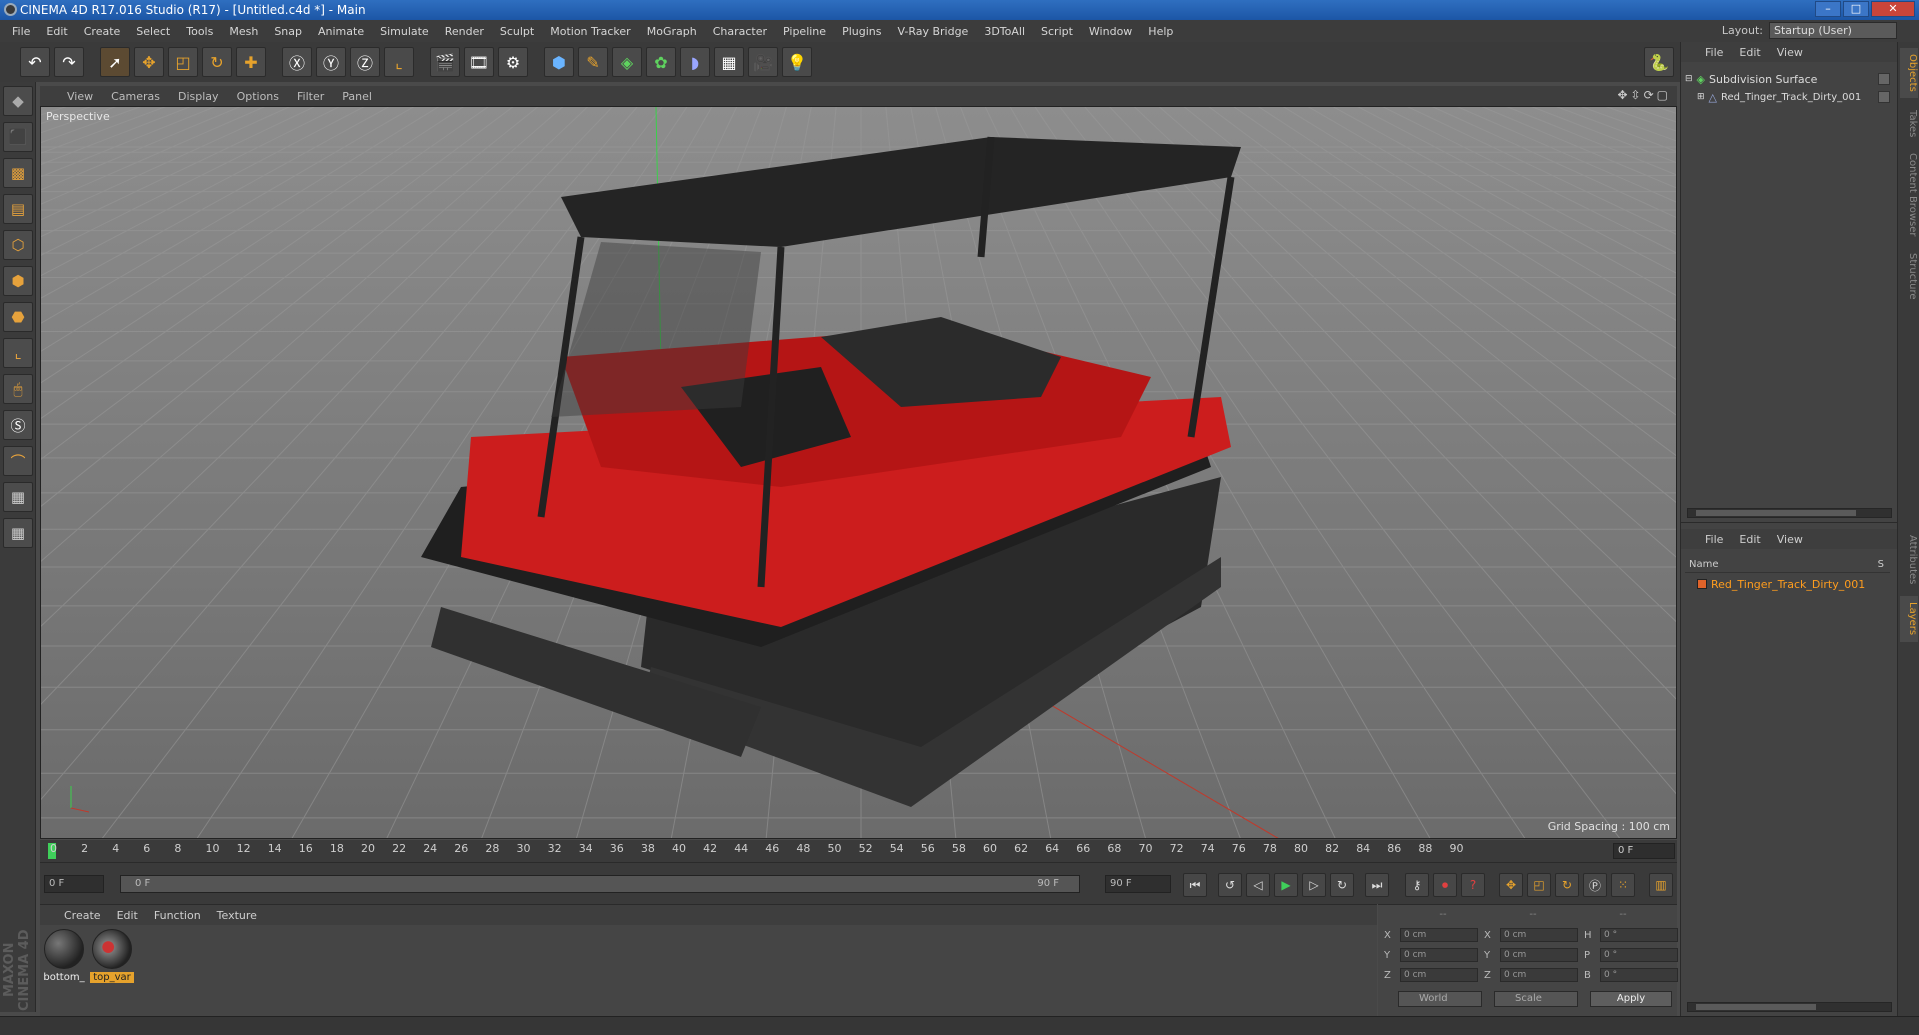  I want to click on material-menu-texture: Texture, so click(237, 915).